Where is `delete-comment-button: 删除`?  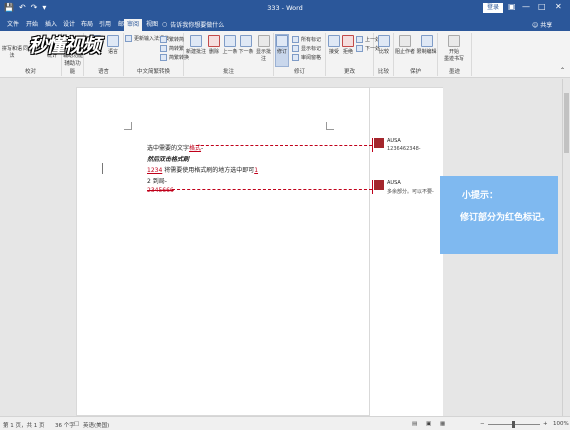 delete-comment-button: 删除 is located at coordinates (214, 45).